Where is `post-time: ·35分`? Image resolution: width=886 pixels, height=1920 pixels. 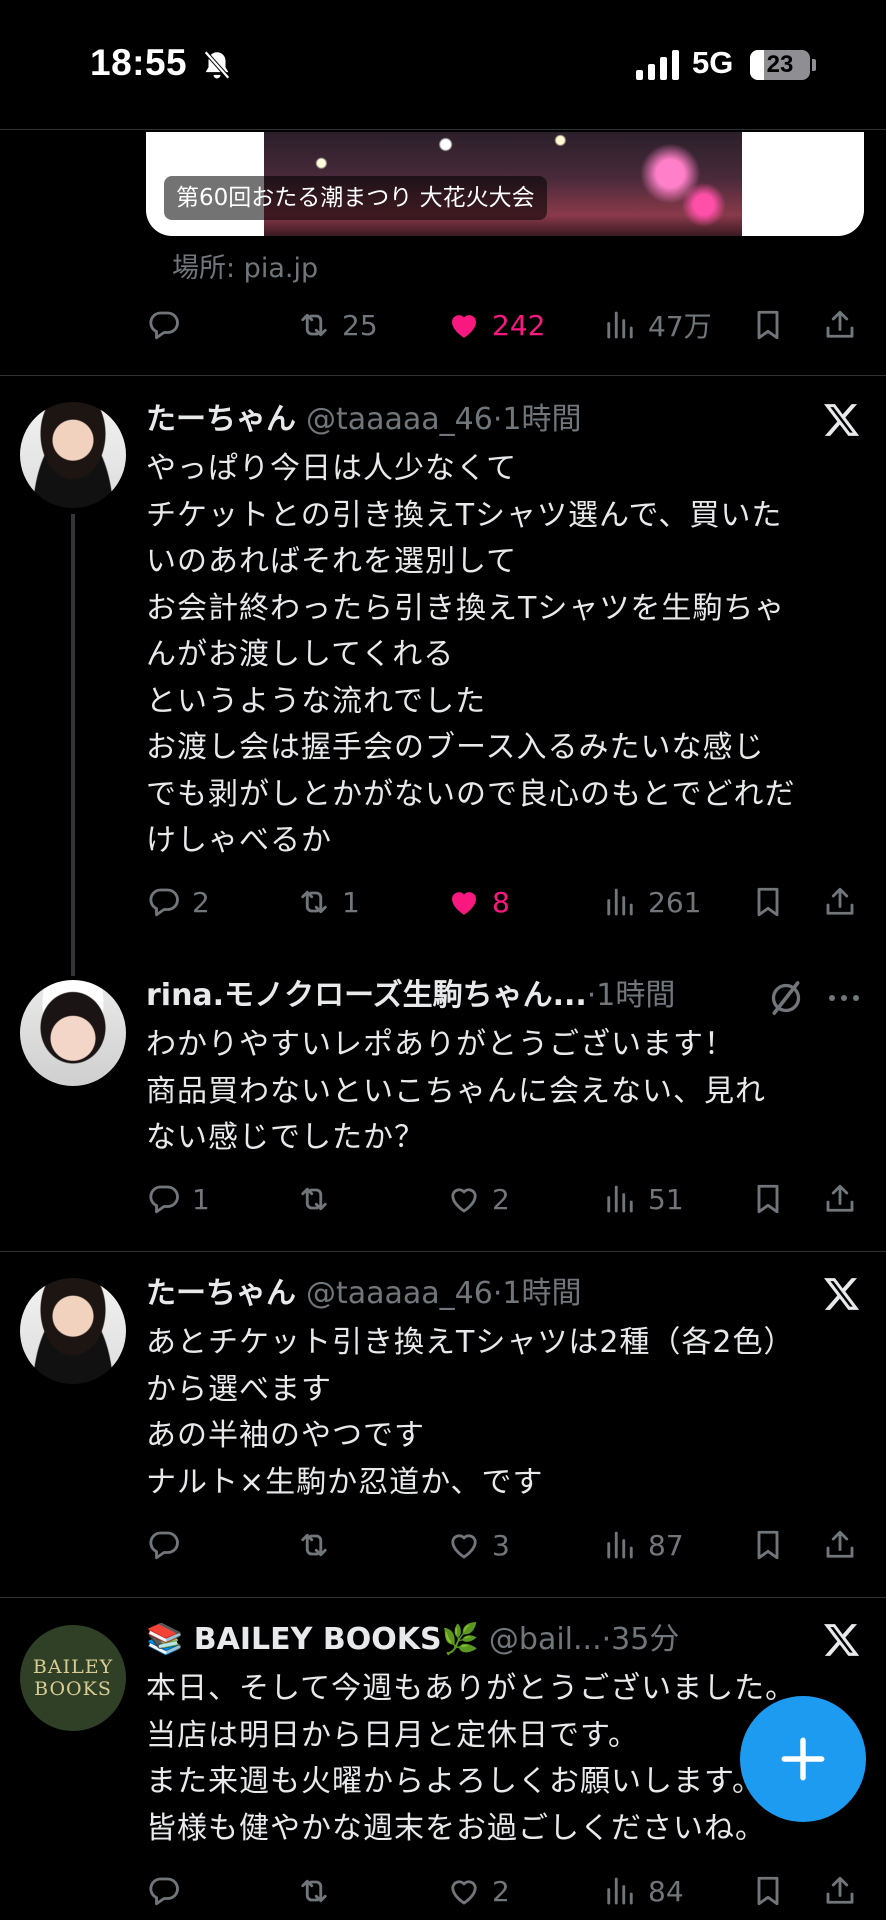
post-time: ·35分 is located at coordinates (641, 1640).